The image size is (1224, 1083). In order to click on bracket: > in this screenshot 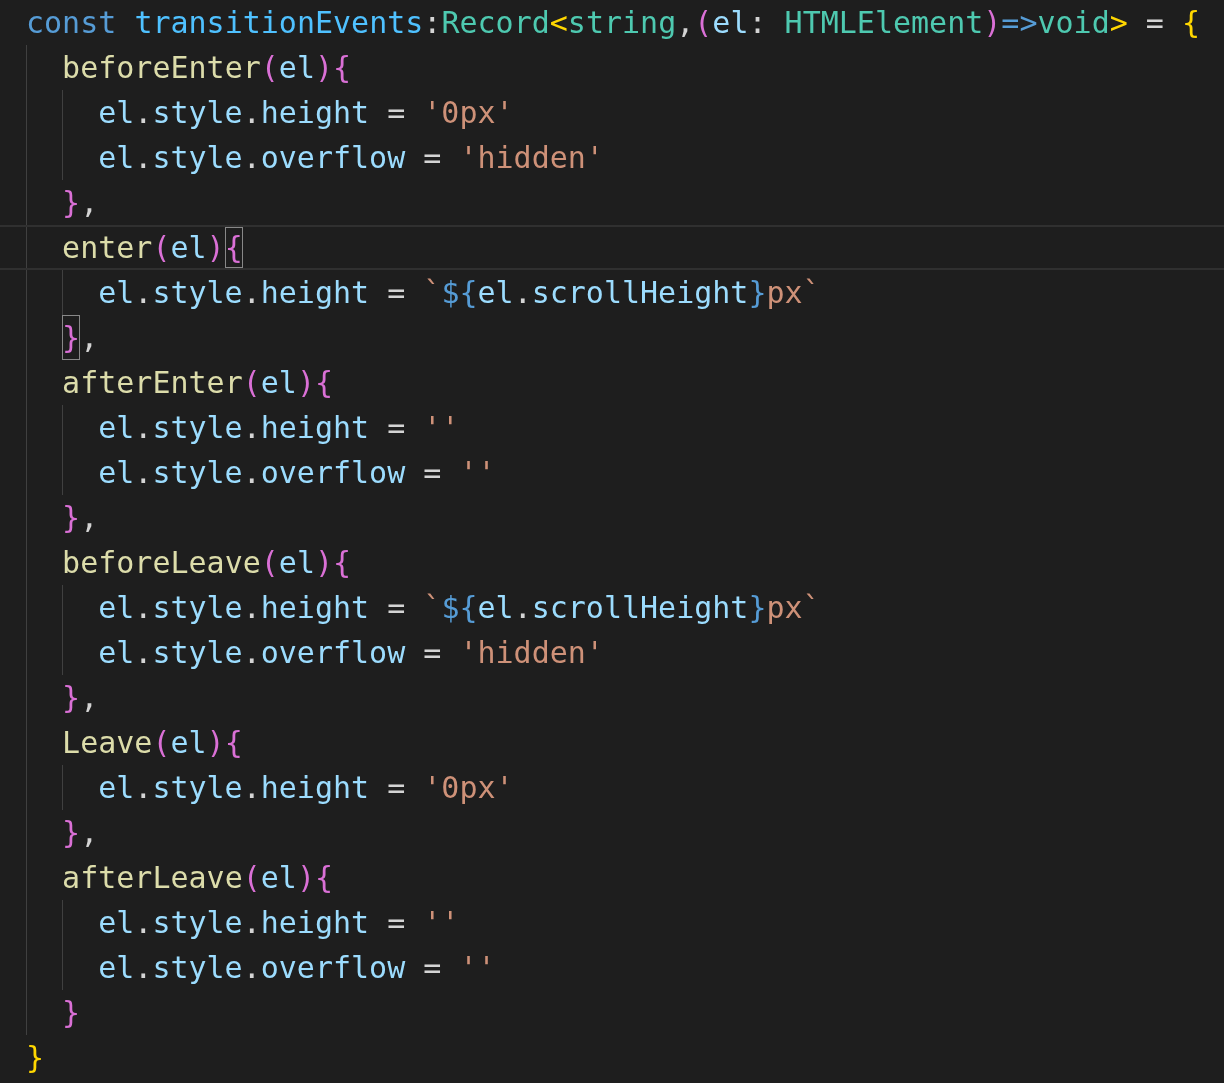, I will do `click(1118, 23)`.